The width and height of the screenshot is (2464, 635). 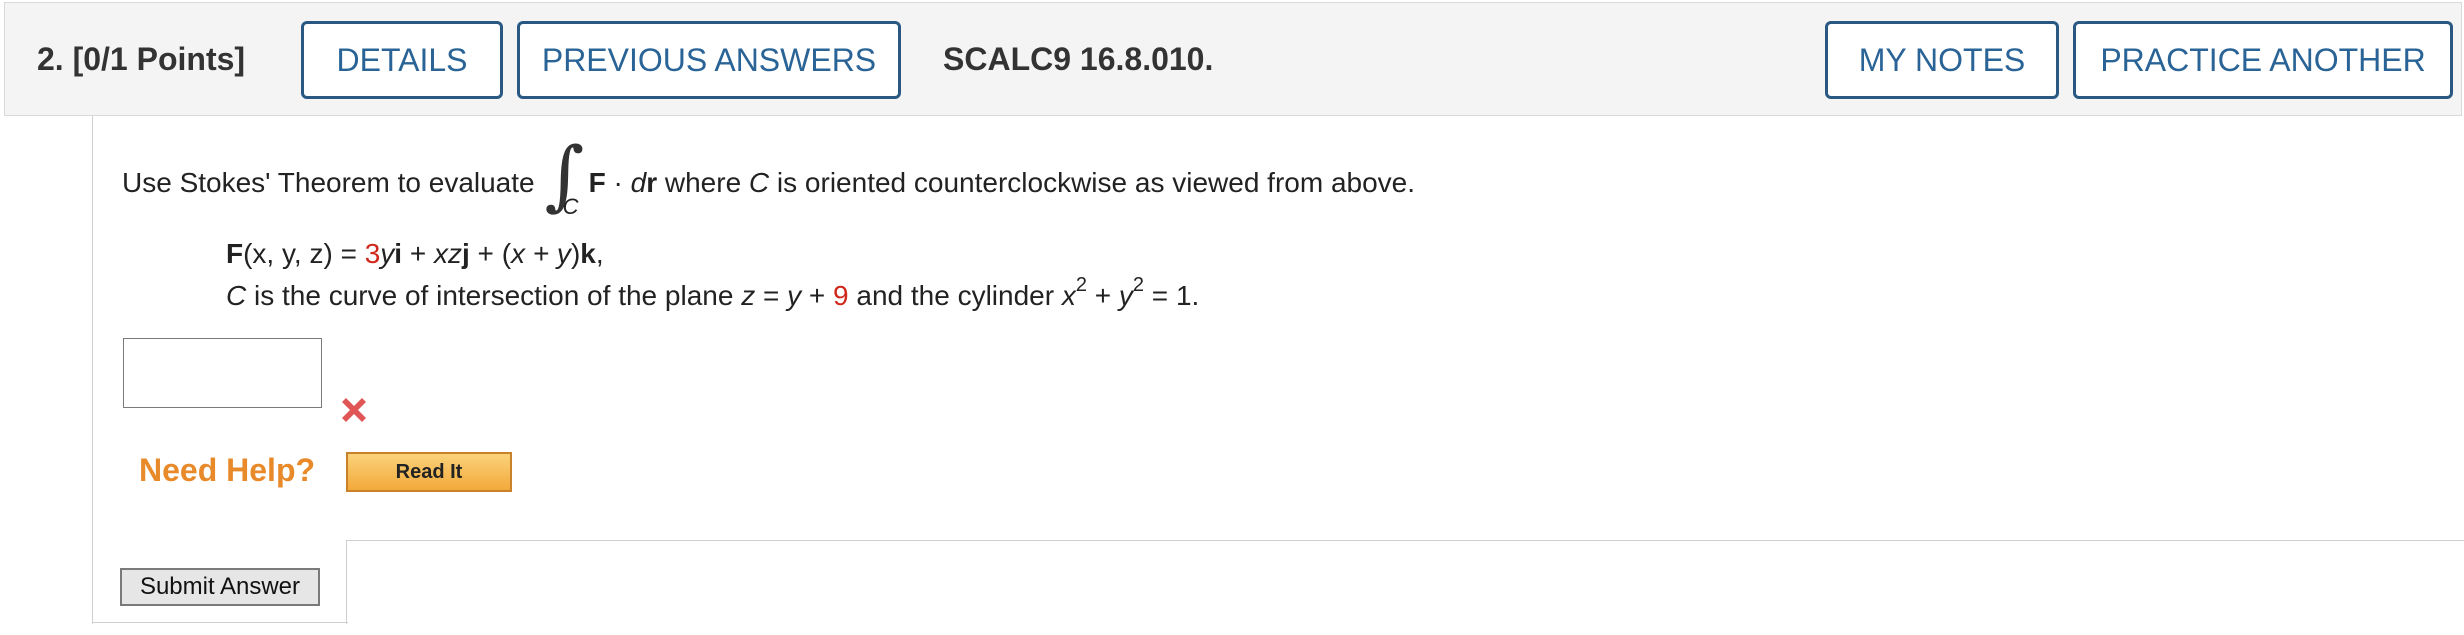 I want to click on question-id: SCALC9 16.8.010., so click(x=1078, y=59).